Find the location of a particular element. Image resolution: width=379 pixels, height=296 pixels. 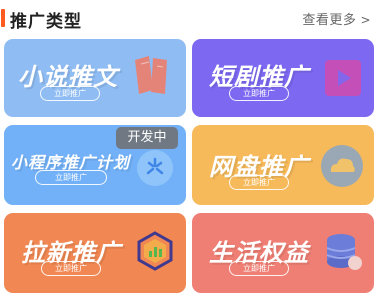

status-badge: 开发中 is located at coordinates (147, 138).